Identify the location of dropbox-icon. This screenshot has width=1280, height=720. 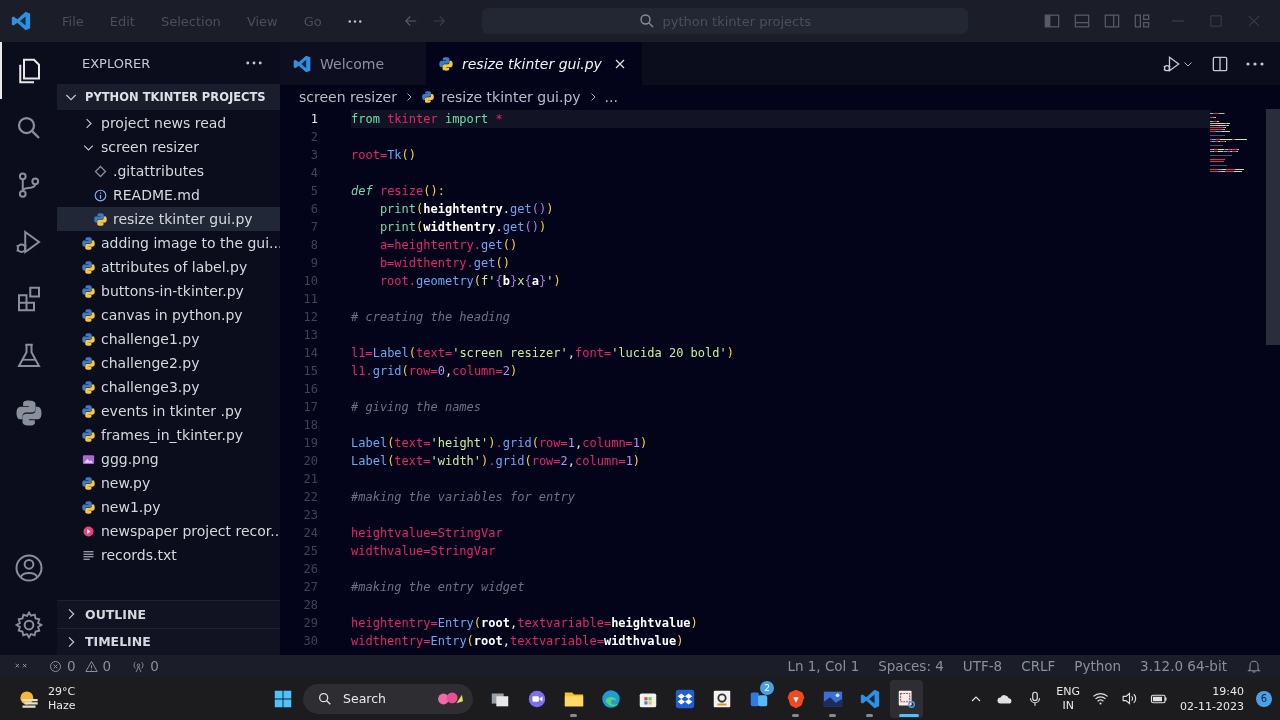
(684, 698).